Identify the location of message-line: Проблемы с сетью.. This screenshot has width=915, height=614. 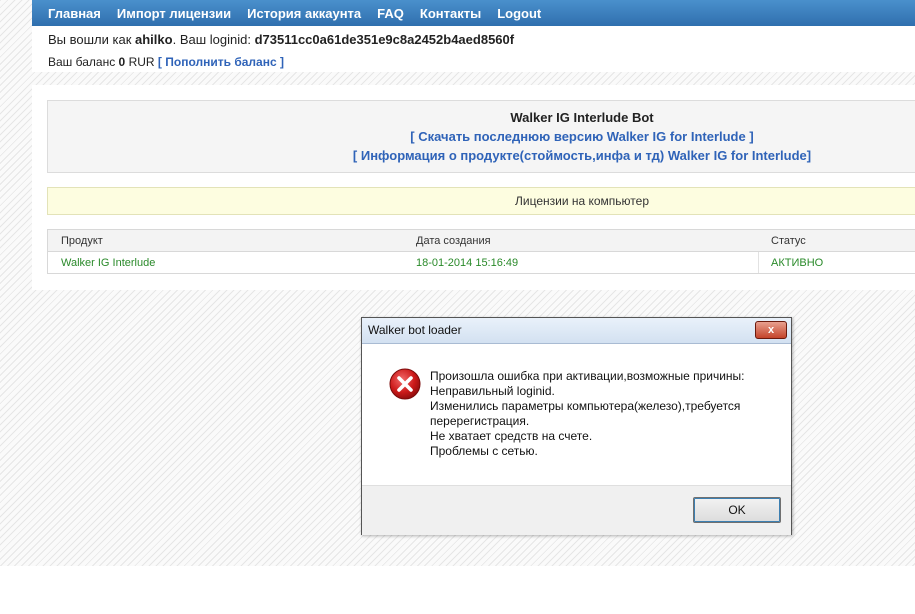
(484, 451).